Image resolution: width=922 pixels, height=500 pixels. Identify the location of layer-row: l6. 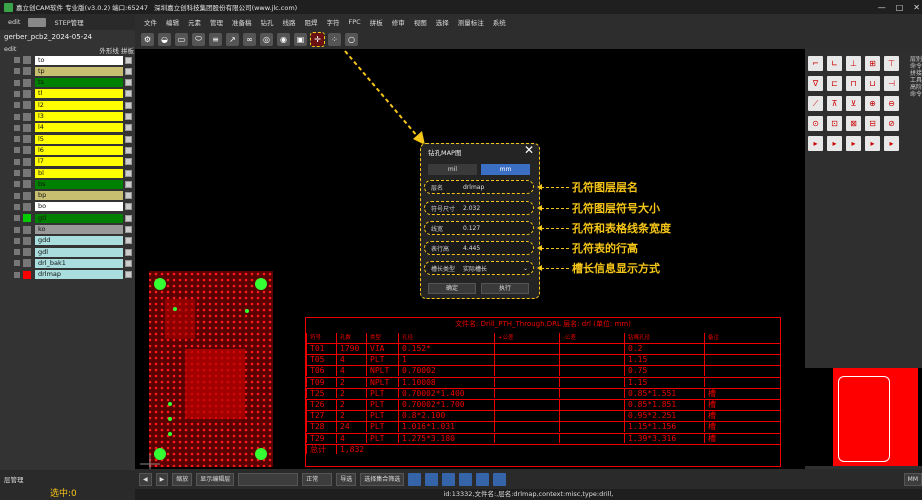
(73, 150).